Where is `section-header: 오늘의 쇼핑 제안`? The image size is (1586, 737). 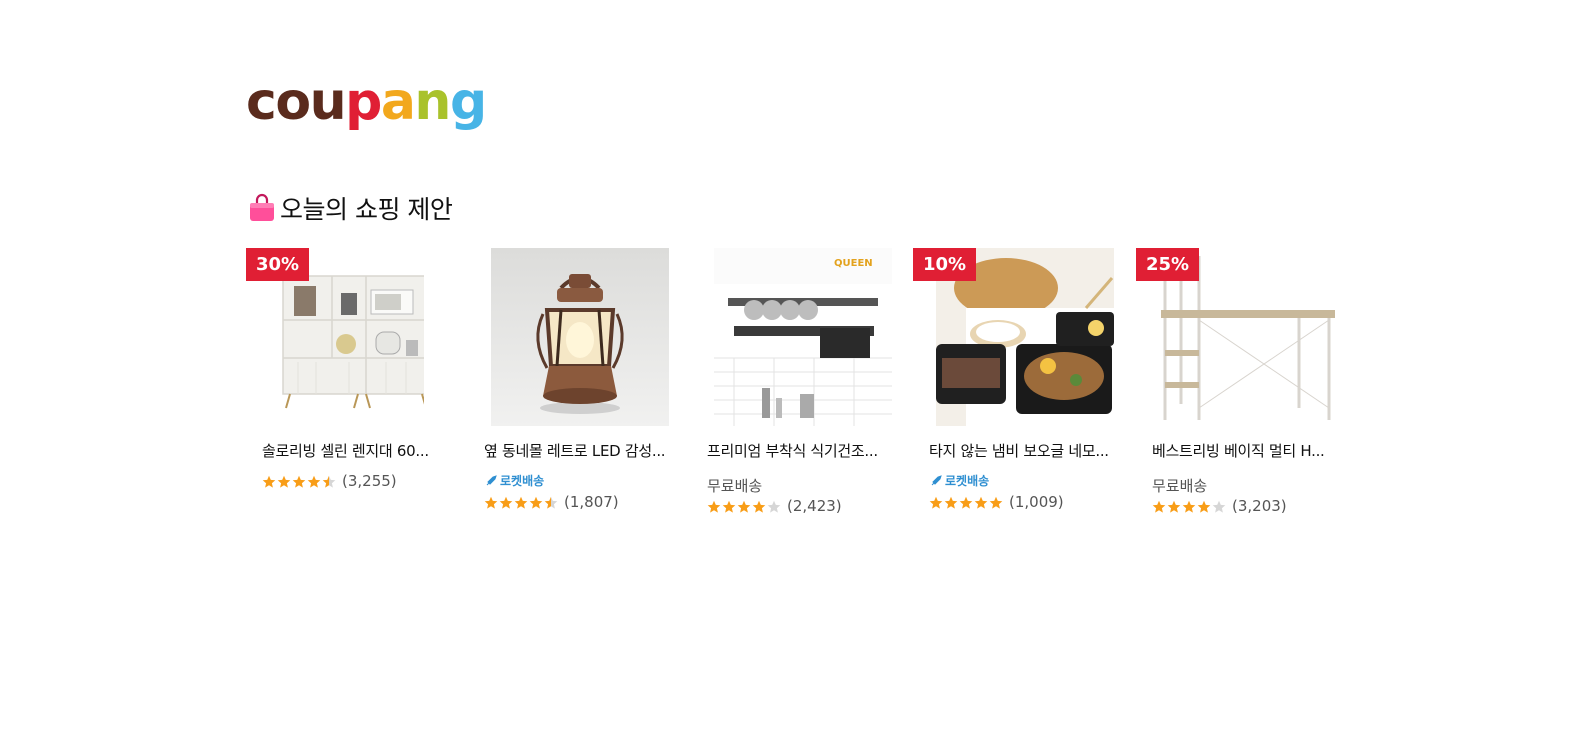 section-header: 오늘의 쇼핑 제안 is located at coordinates (350, 208).